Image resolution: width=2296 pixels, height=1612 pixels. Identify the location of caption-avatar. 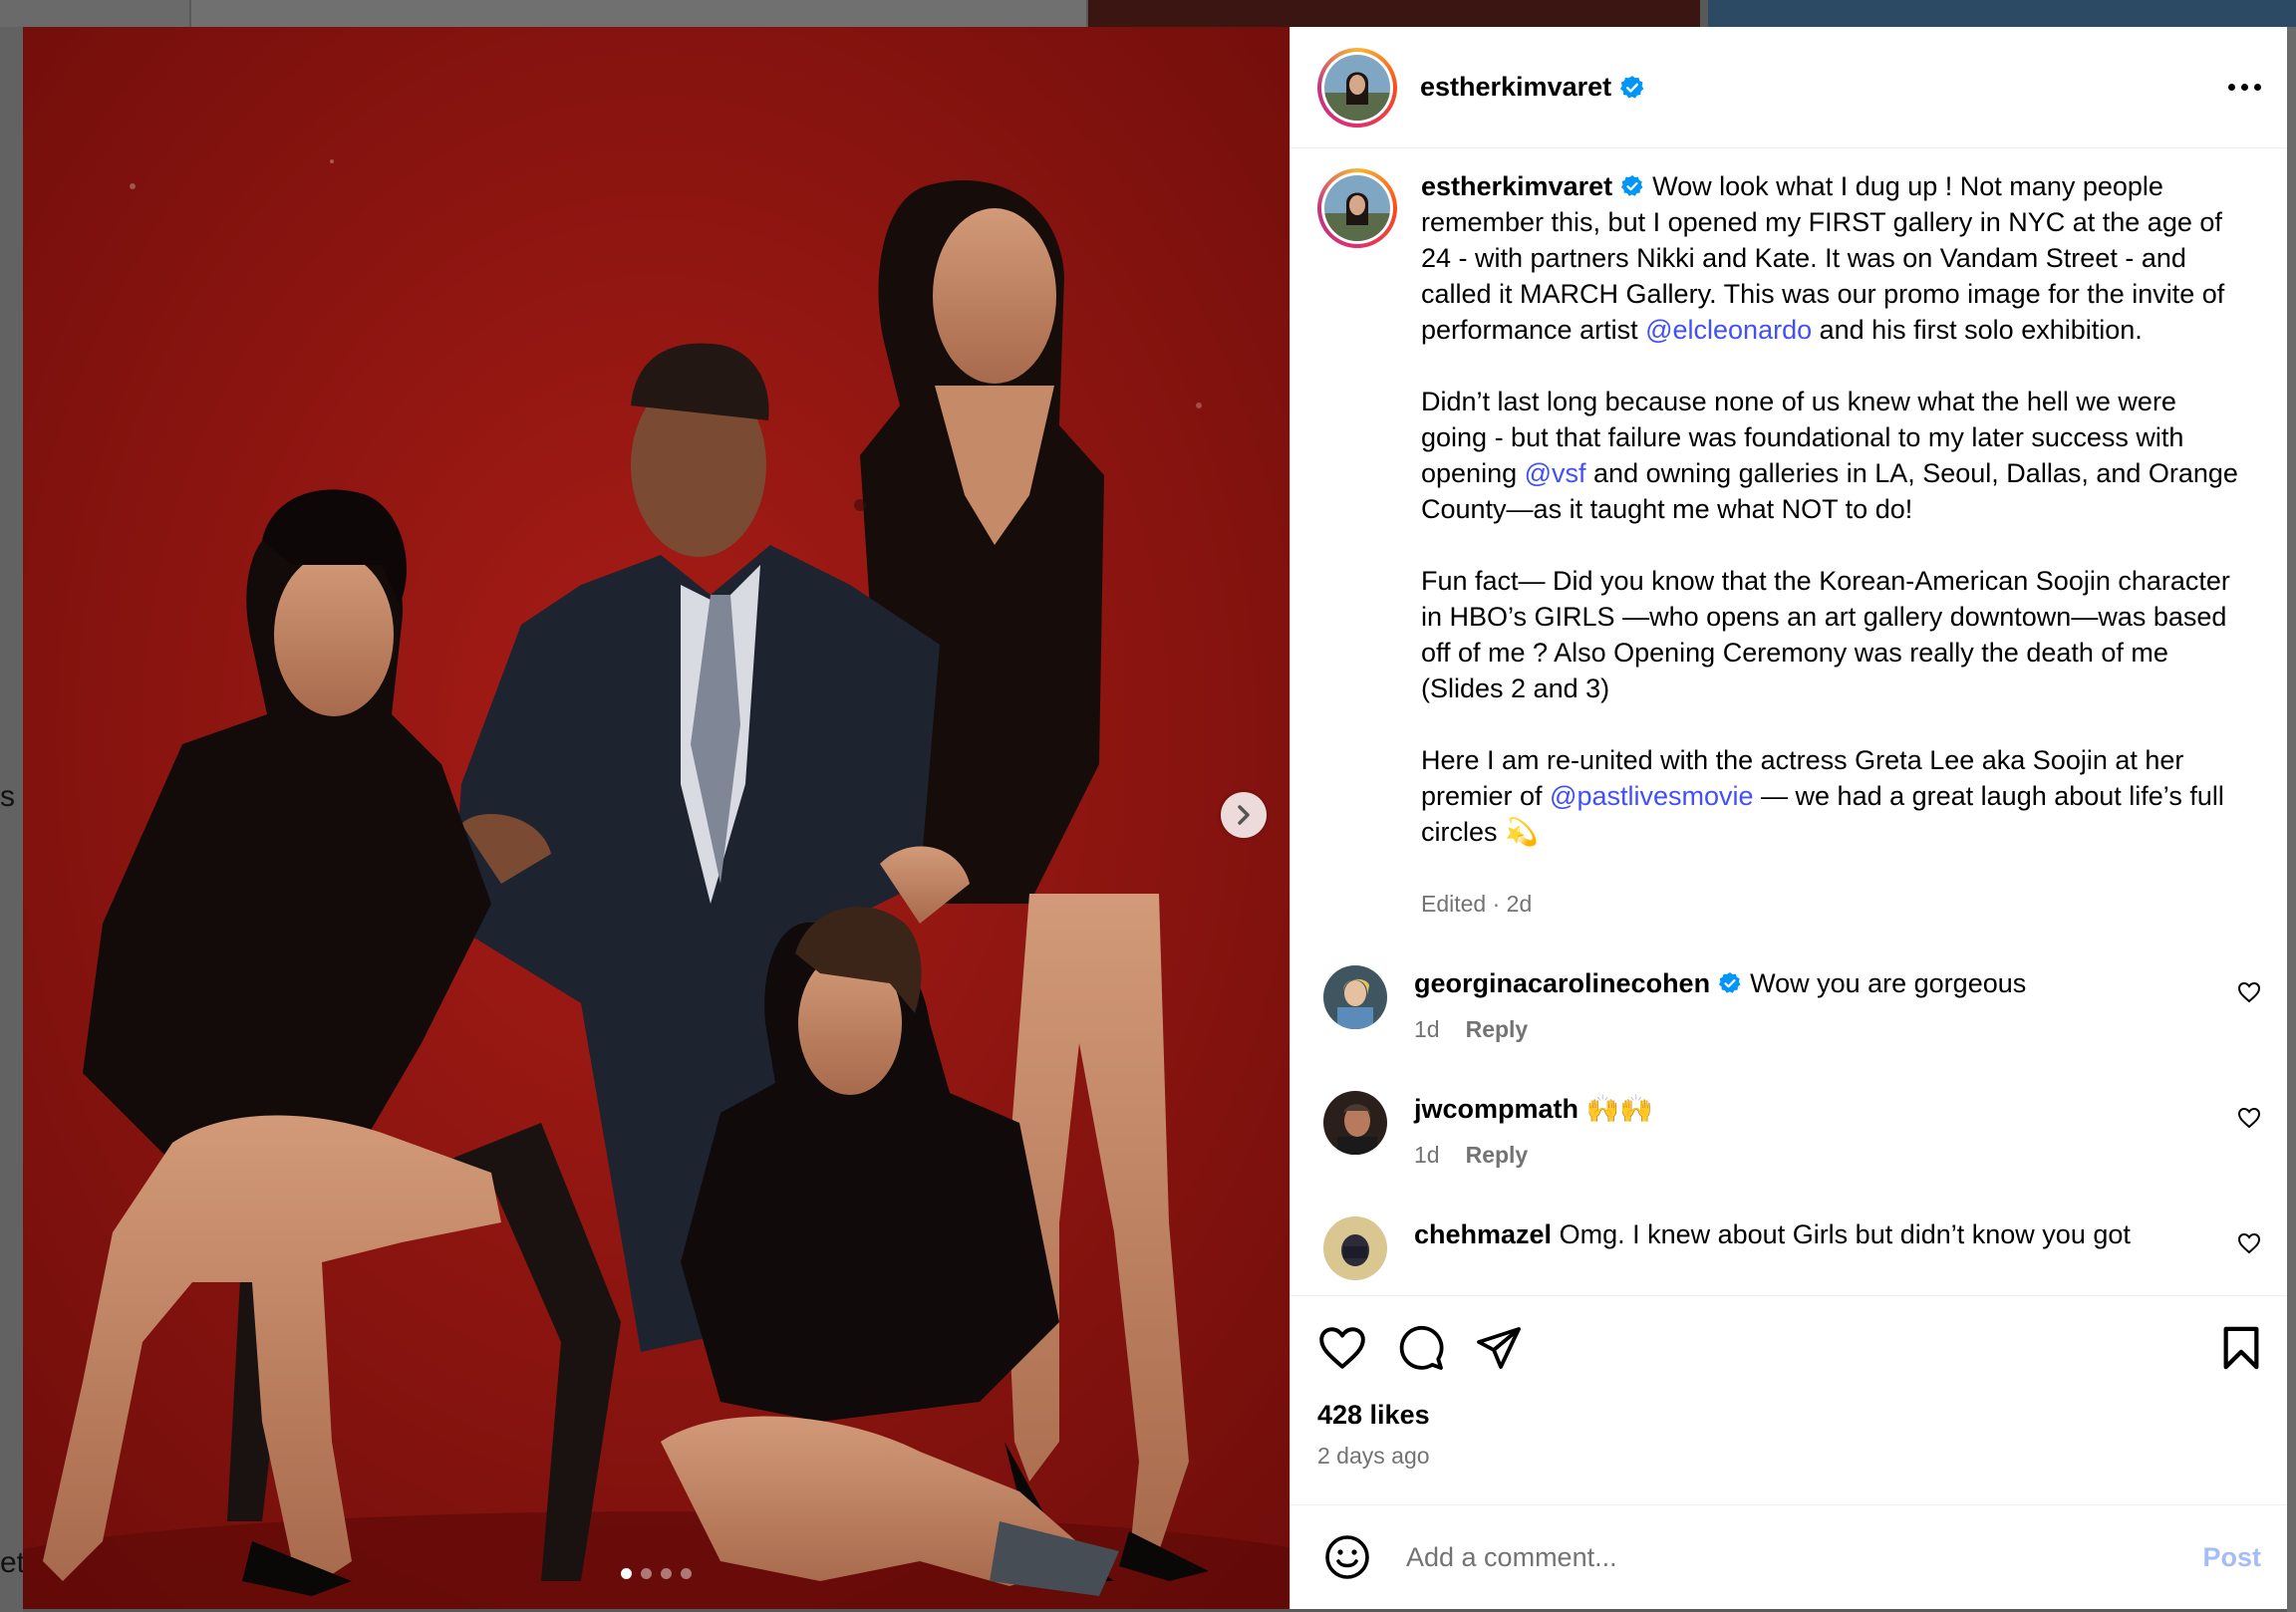
(1357, 208).